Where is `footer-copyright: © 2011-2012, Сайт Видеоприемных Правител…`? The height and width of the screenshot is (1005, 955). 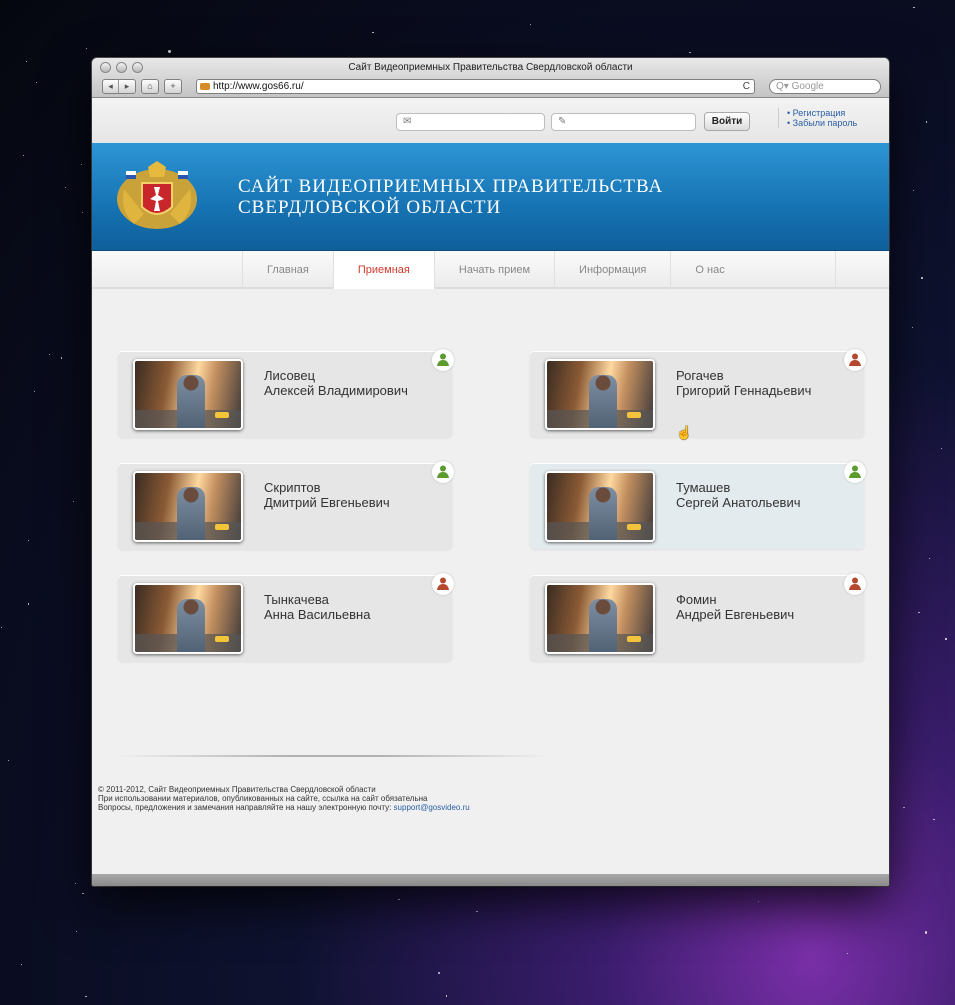
footer-copyright: © 2011-2012, Сайт Видеоприемных Правител… is located at coordinates (237, 789).